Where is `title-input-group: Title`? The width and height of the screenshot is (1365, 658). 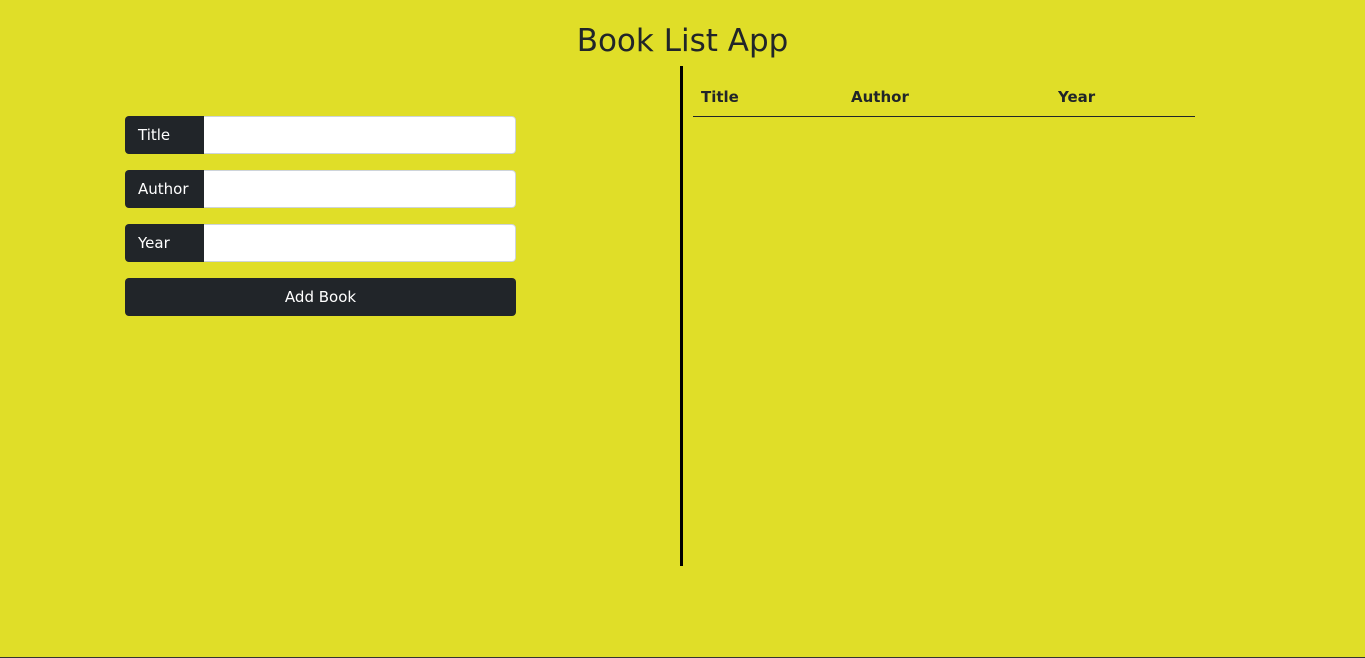
title-input-group: Title is located at coordinates (320, 135).